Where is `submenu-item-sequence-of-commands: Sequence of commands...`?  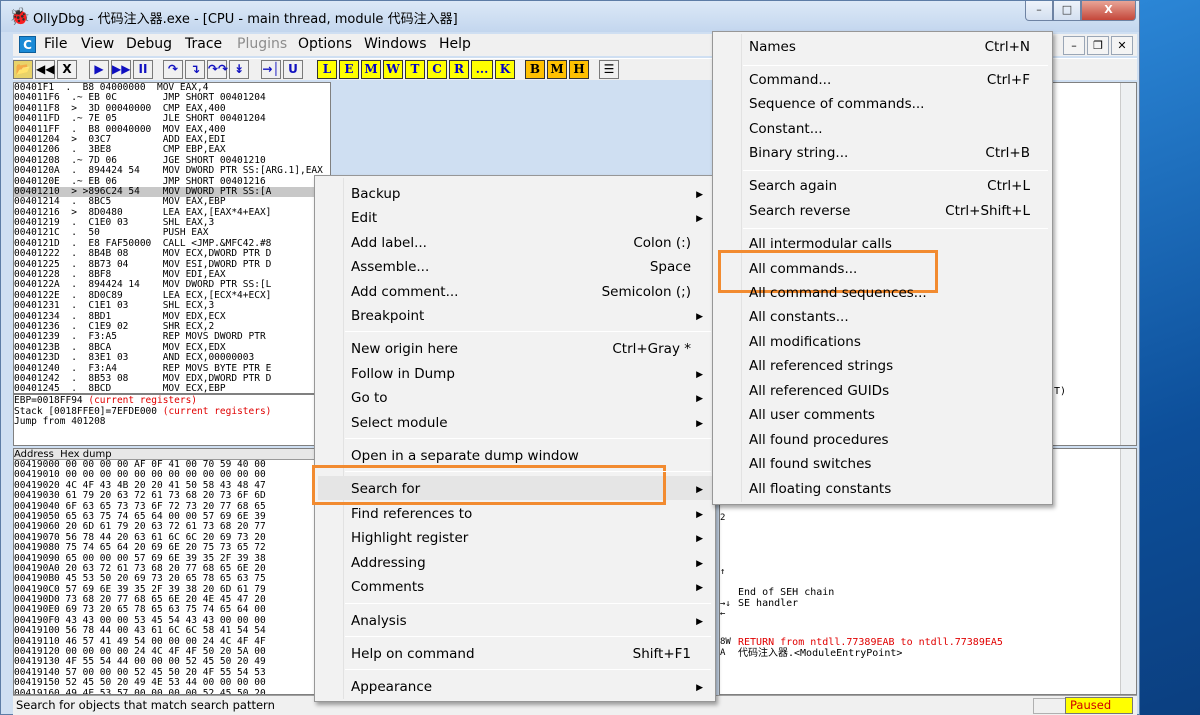 submenu-item-sequence-of-commands: Sequence of commands... is located at coordinates (836, 104).